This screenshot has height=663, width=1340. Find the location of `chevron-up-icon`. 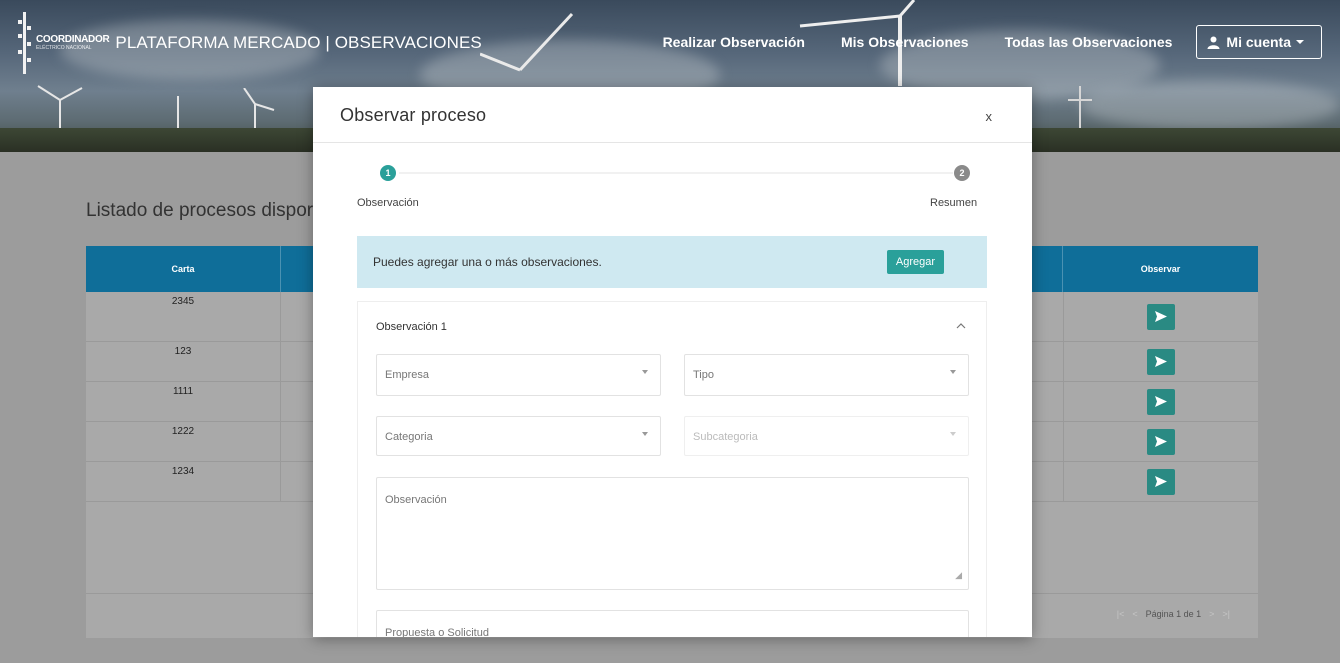

chevron-up-icon is located at coordinates (961, 326).